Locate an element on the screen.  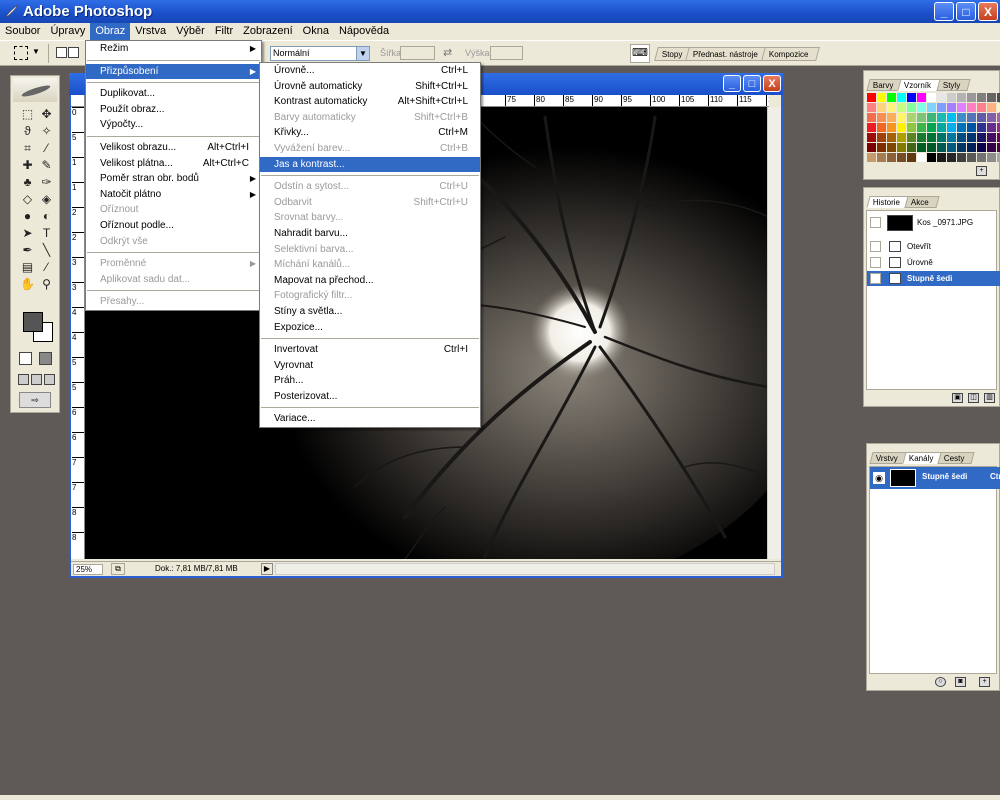
jump-to-imageready-icon: ⇨ is located at coordinates (35, 400).